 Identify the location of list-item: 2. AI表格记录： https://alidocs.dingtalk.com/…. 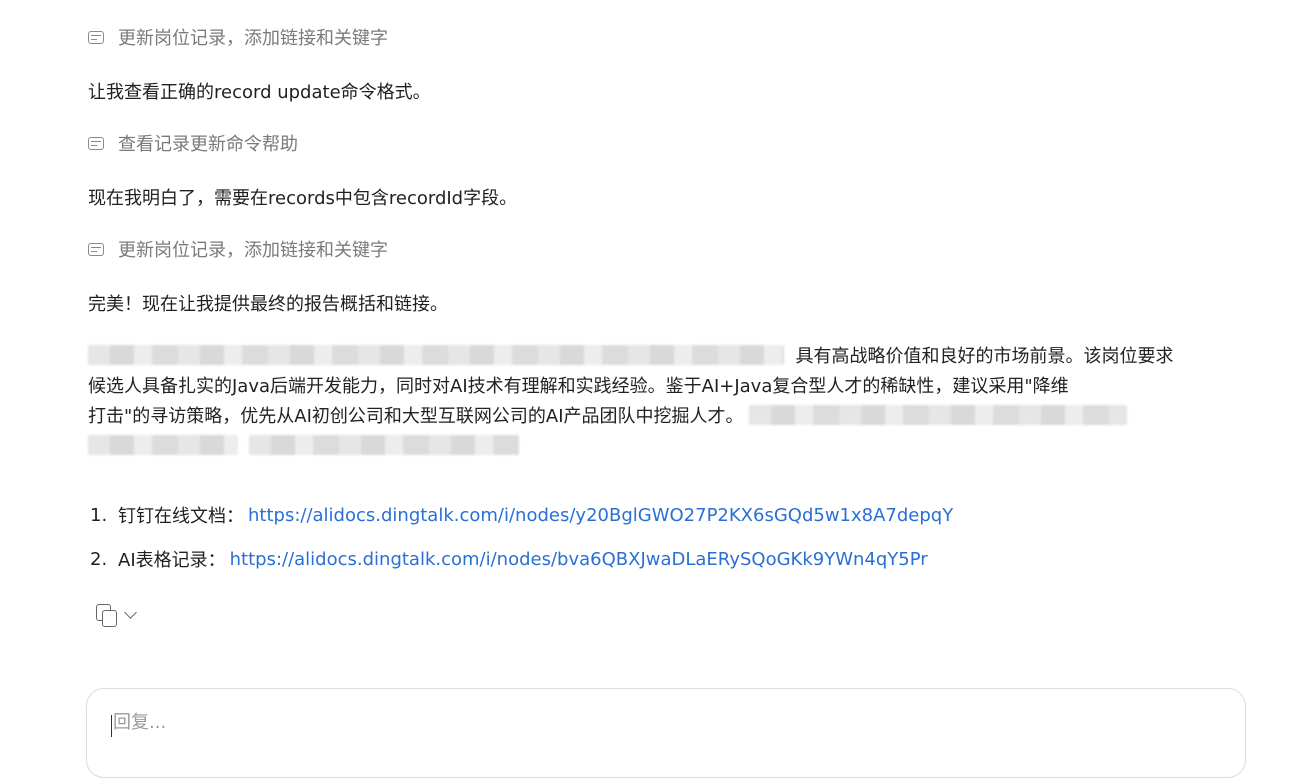
(521, 559).